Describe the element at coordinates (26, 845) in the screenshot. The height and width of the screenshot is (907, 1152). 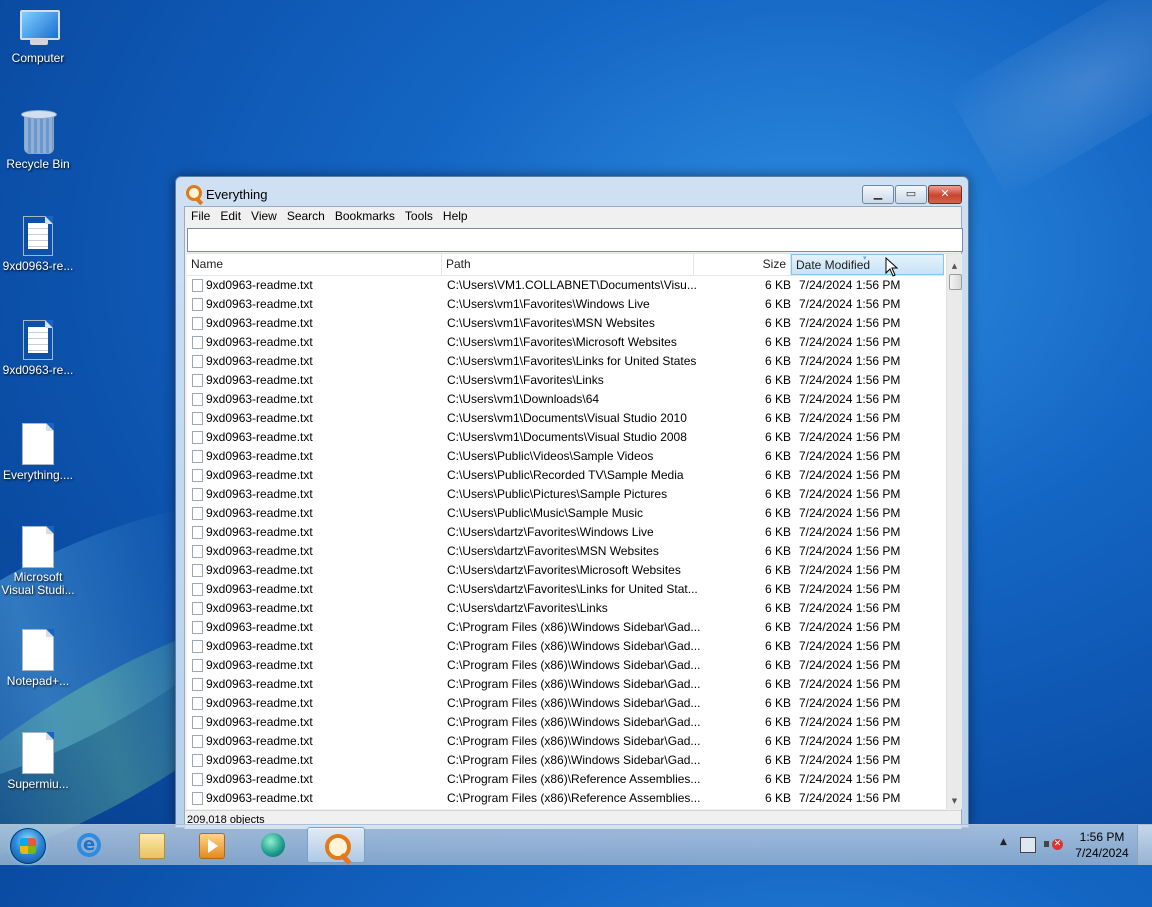
I see `start-button` at that location.